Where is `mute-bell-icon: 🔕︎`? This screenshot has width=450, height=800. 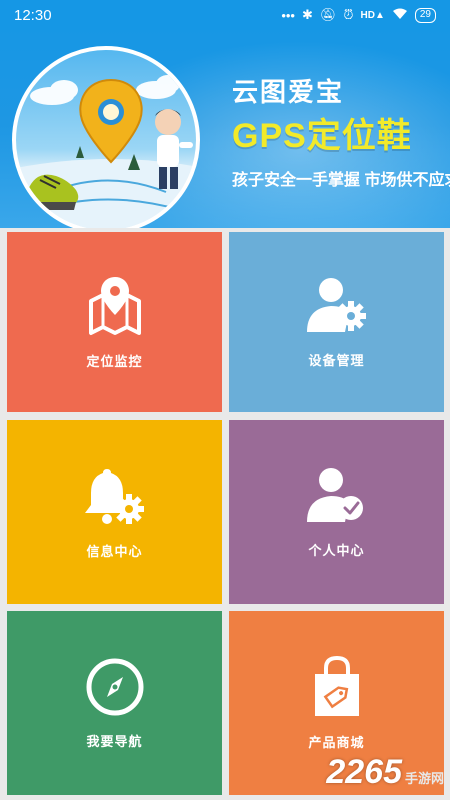
mute-bell-icon: 🔕︎ is located at coordinates (328, 14).